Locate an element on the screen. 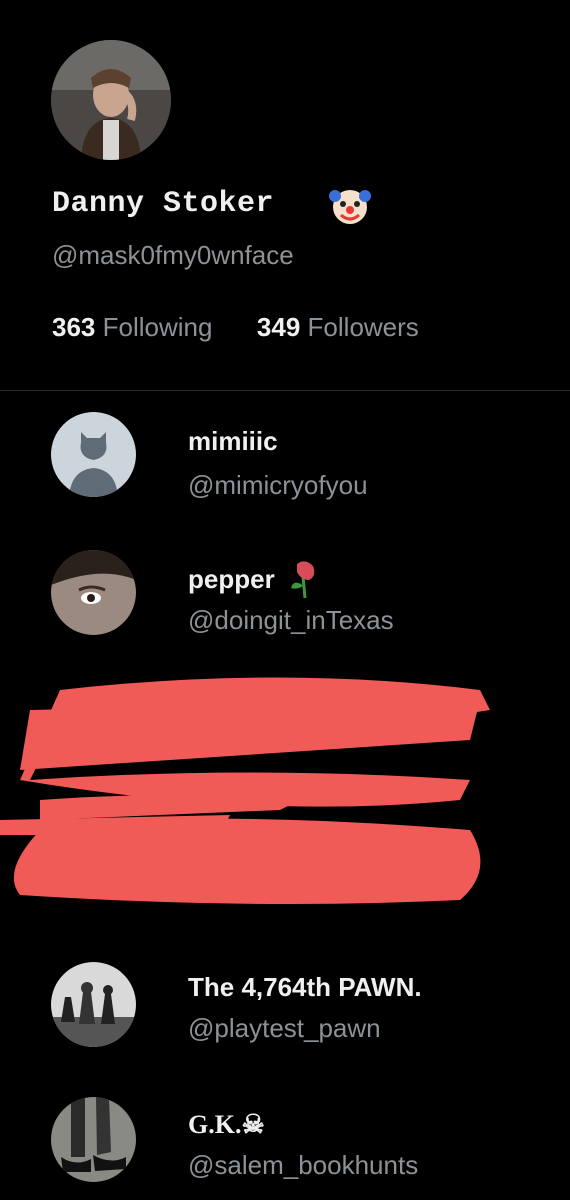 This screenshot has width=570, height=1200. user-handle: @mimicryofyou is located at coordinates (278, 485).